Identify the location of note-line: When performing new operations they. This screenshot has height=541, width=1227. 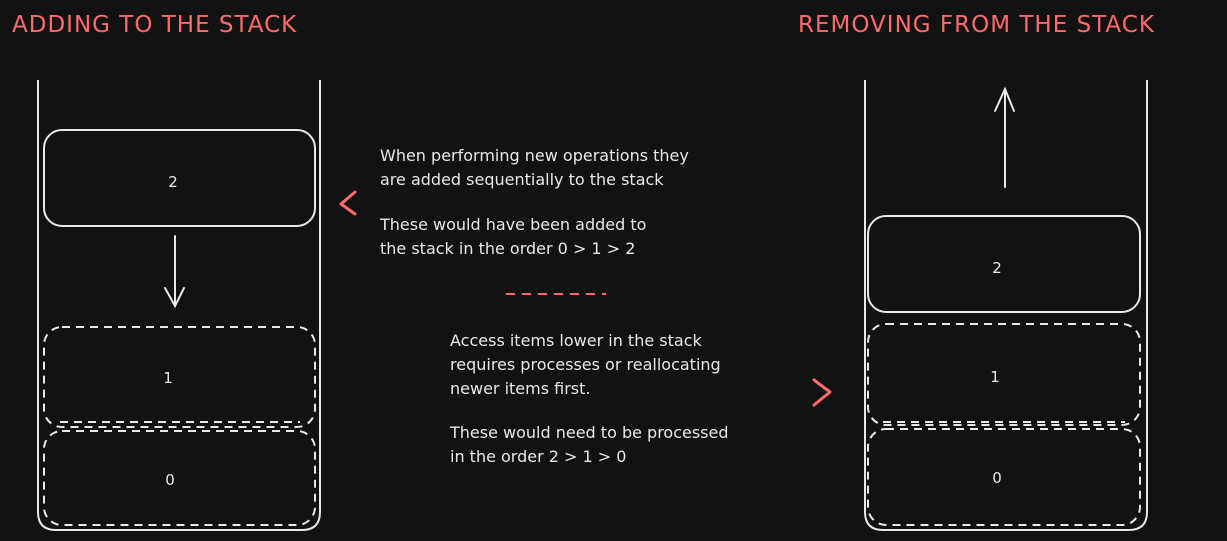
(534, 155).